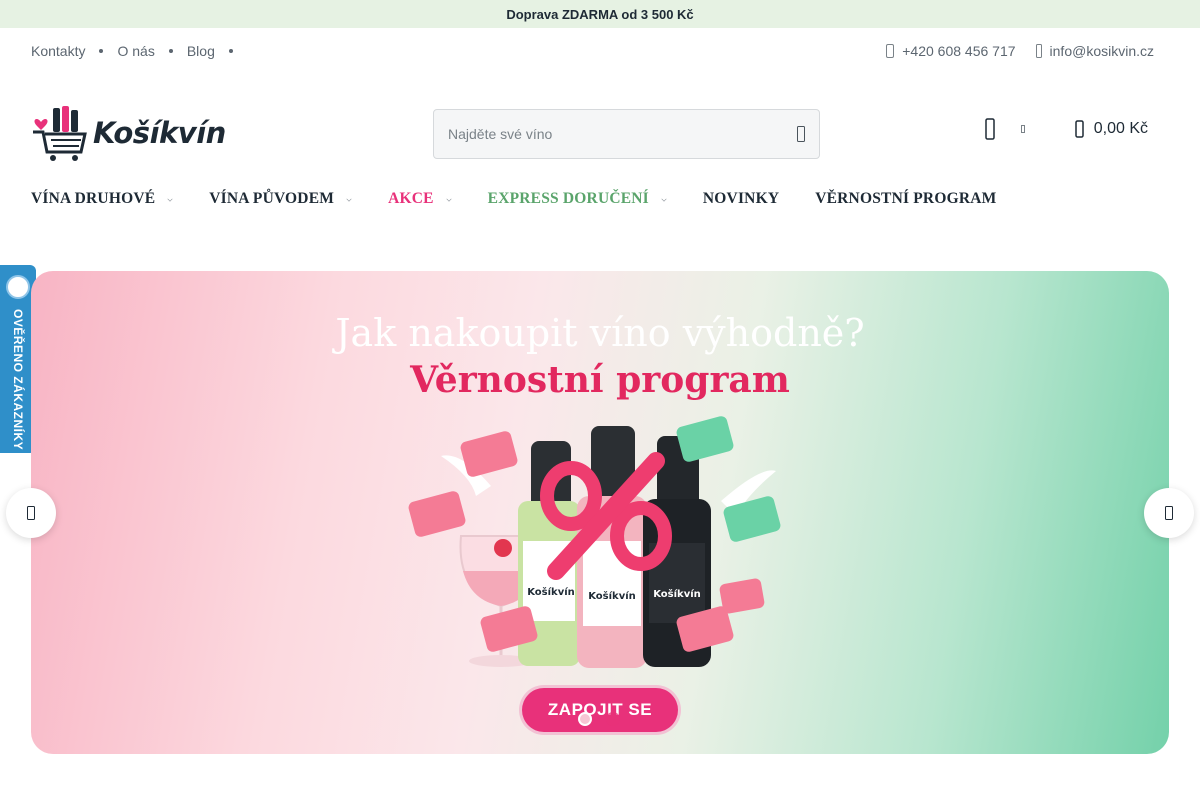  I want to click on nav-vernostni-program: VĚRNOSTNÍ PROGRAM, so click(905, 199).